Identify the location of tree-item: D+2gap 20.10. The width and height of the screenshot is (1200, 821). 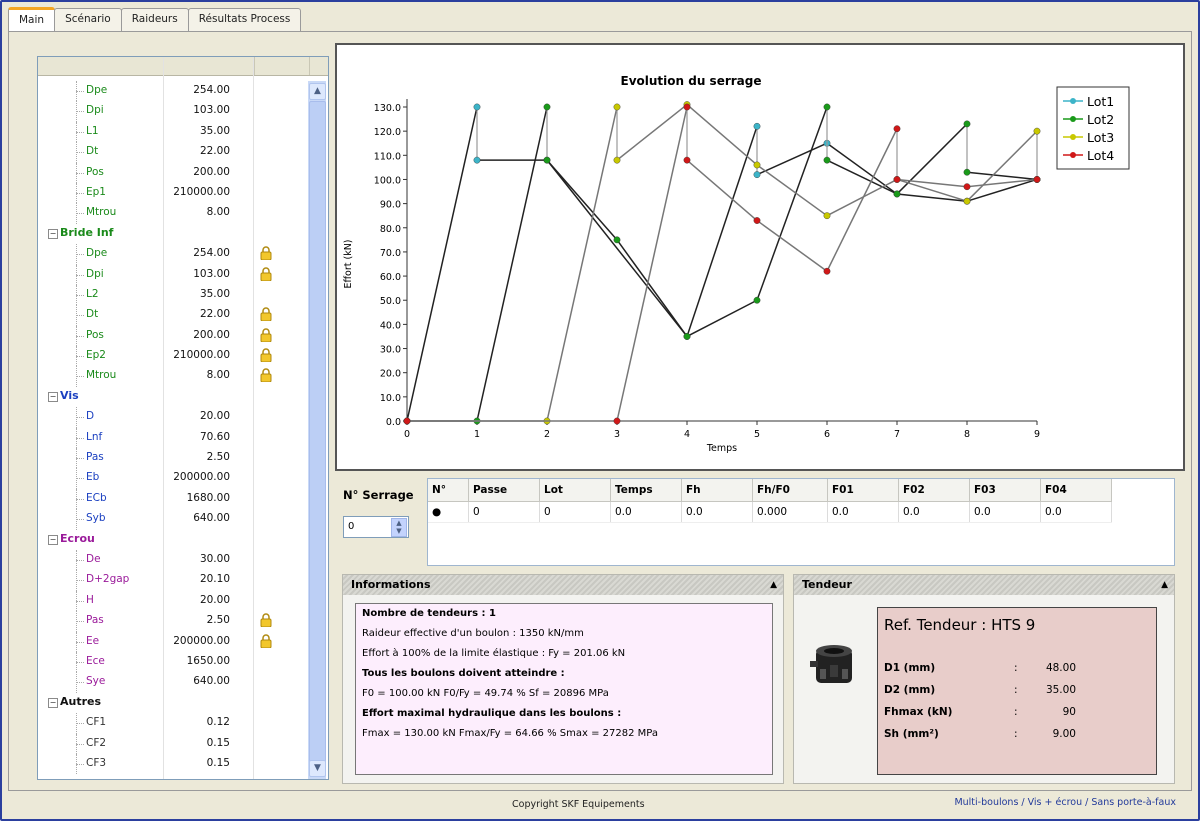
(173, 580).